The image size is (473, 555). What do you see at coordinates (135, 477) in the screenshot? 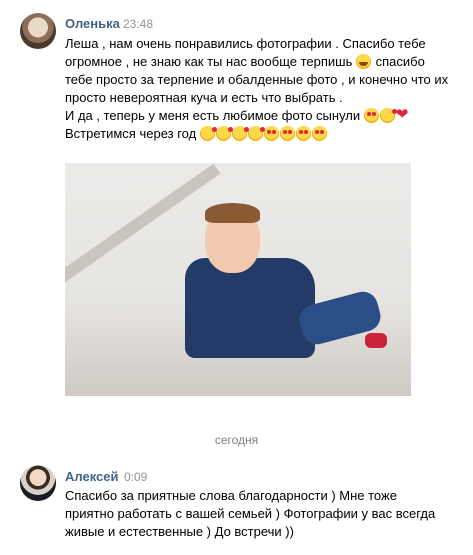
I see `message-time: 0:09` at bounding box center [135, 477].